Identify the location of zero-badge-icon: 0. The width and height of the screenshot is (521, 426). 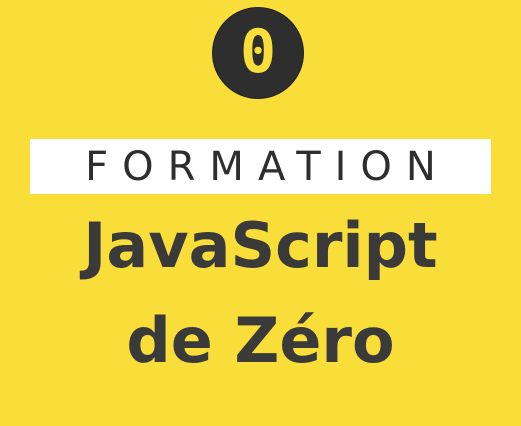
(258, 53).